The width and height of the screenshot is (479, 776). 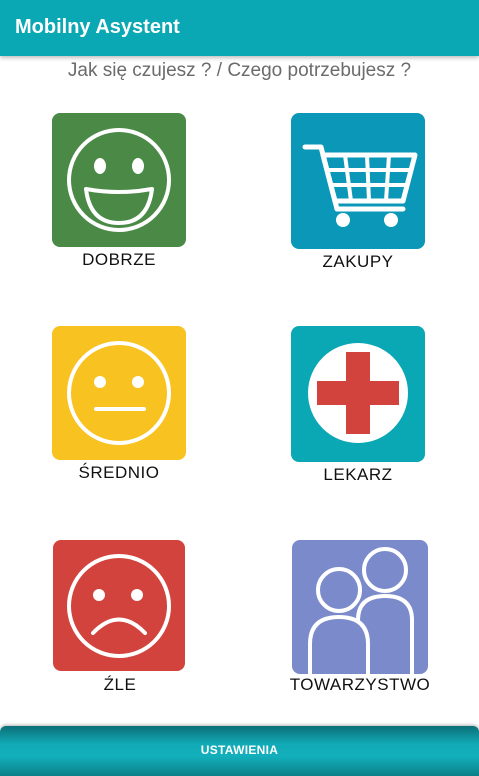 I want to click on tile-dobrze: DOBRZE, so click(x=119, y=200).